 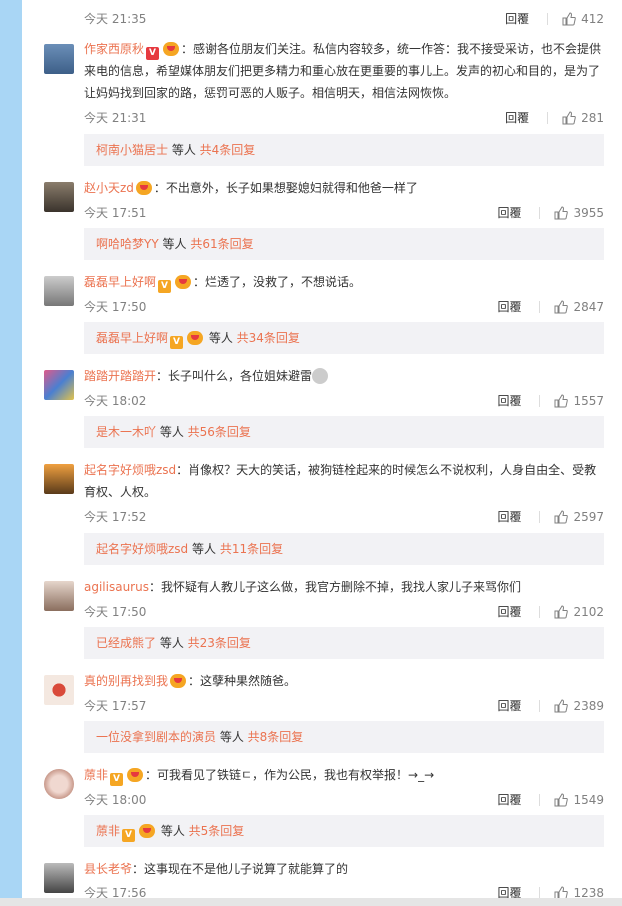 What do you see at coordinates (344, 831) in the screenshot?
I see `sub-replies-box: 蒝非 V 等人 共5条回复` at bounding box center [344, 831].